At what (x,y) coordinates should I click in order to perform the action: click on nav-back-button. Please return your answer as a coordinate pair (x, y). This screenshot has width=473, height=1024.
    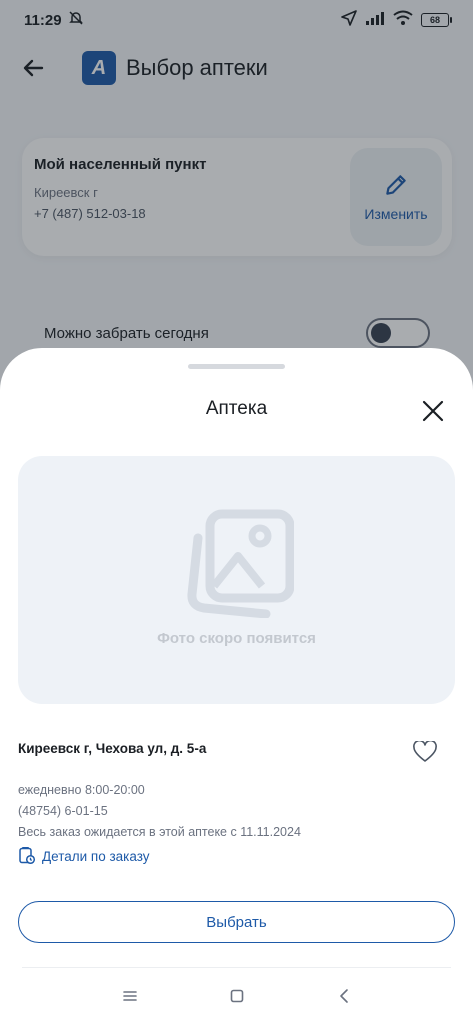
    Looking at the image, I should click on (345, 996).